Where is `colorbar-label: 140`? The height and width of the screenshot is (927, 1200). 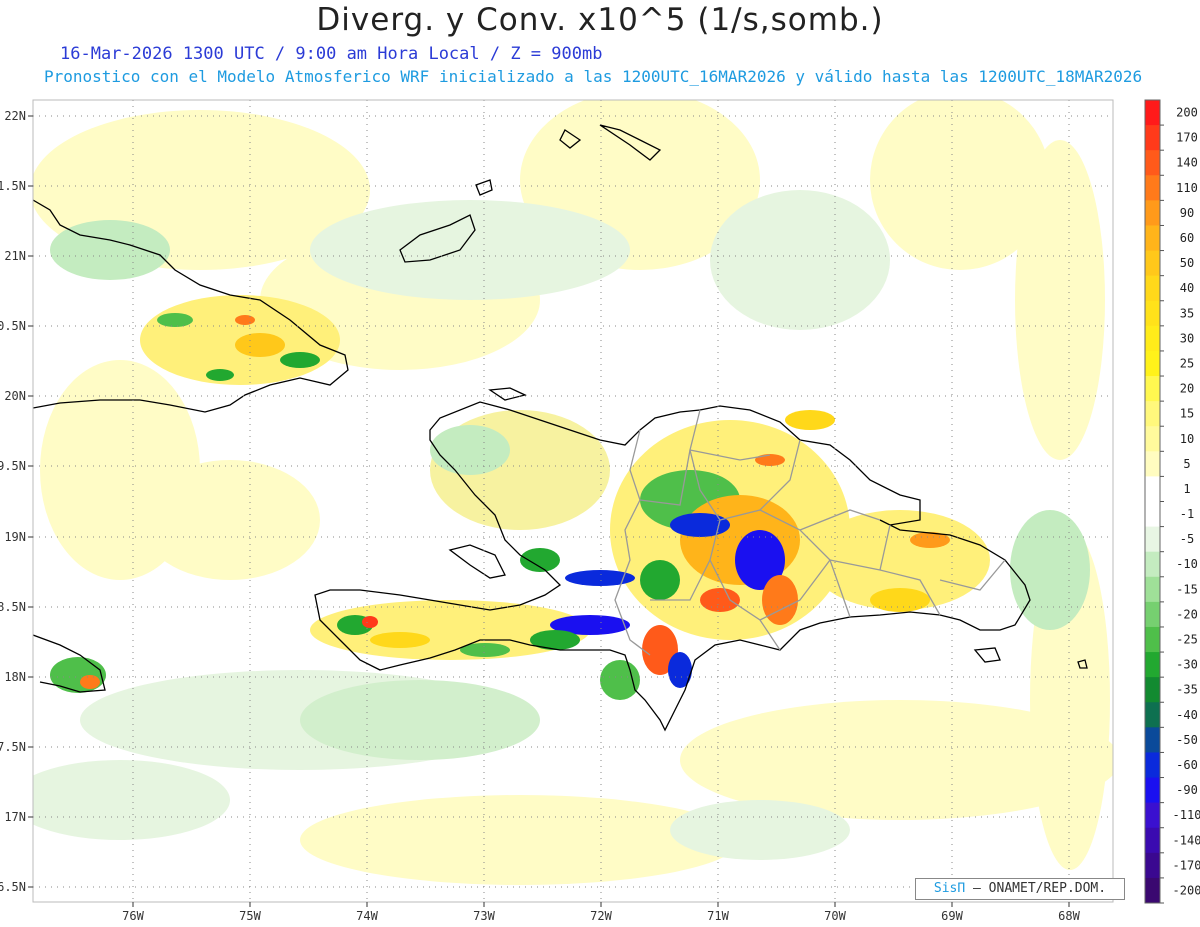 colorbar-label: 140 is located at coordinates (1187, 163).